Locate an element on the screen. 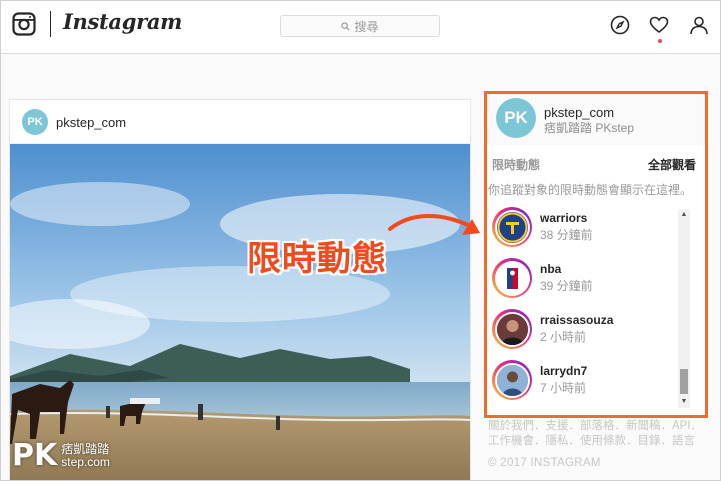 The height and width of the screenshot is (481, 721). logo-divider is located at coordinates (50, 24).